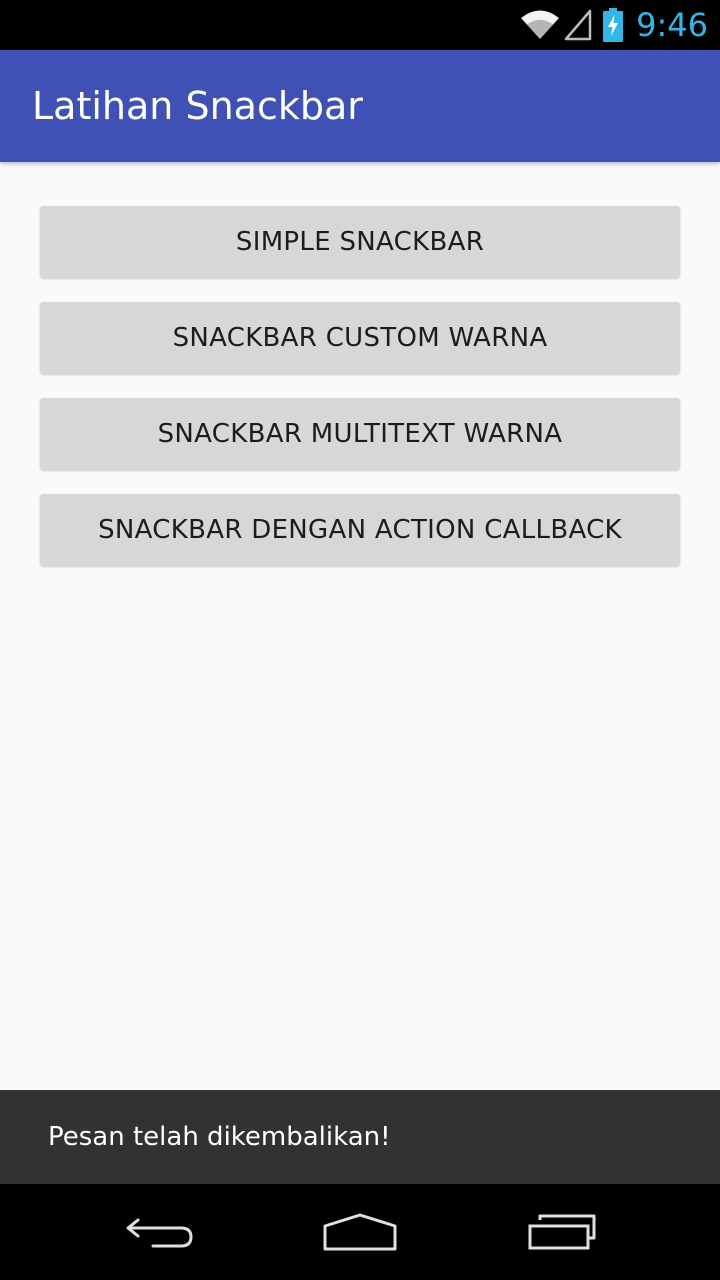  I want to click on back-icon, so click(160, 1232).